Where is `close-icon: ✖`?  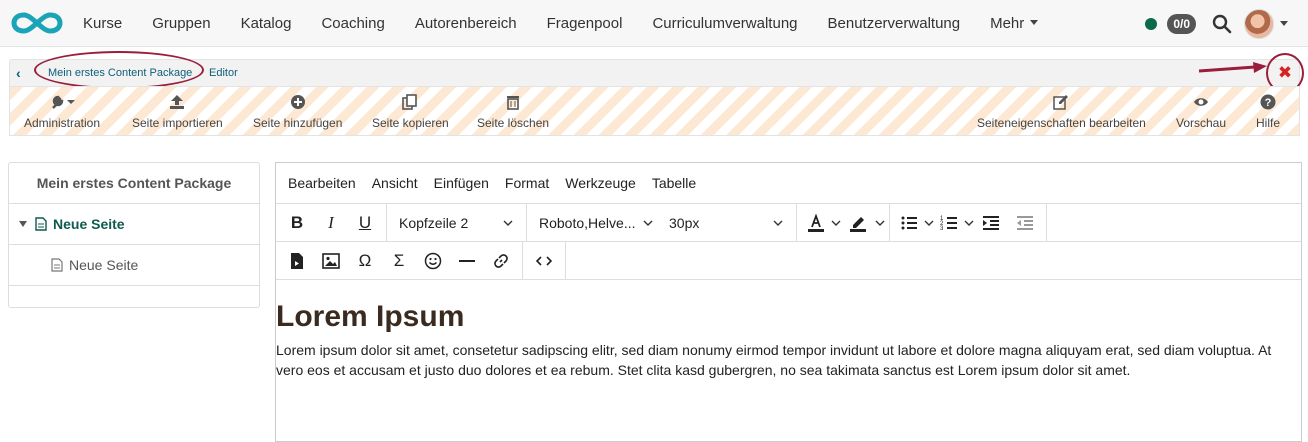
close-icon: ✖ is located at coordinates (1285, 72).